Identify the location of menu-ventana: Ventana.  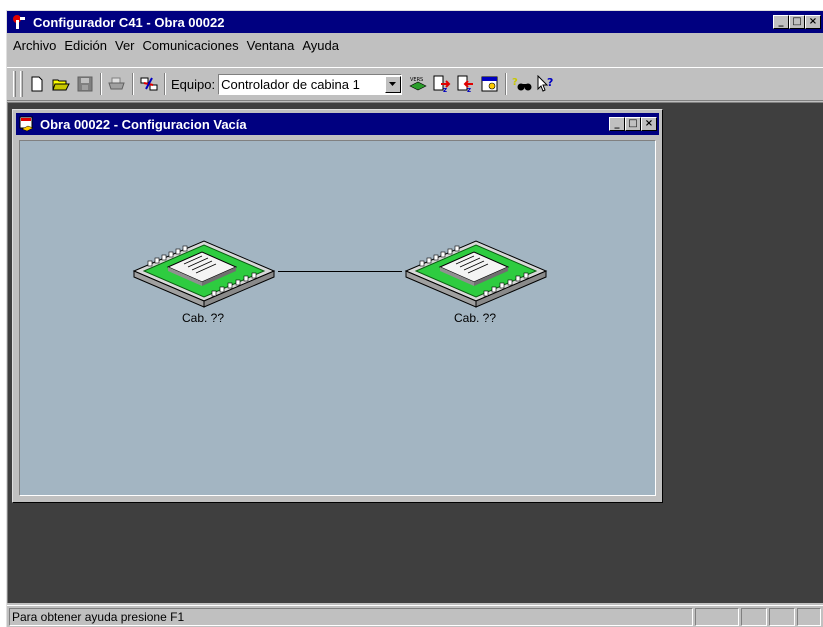
(273, 45).